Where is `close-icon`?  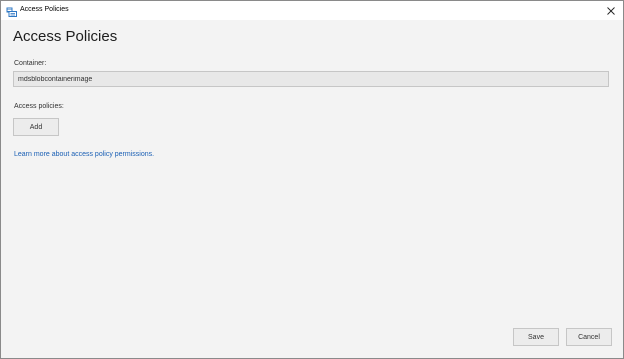
close-icon is located at coordinates (611, 10).